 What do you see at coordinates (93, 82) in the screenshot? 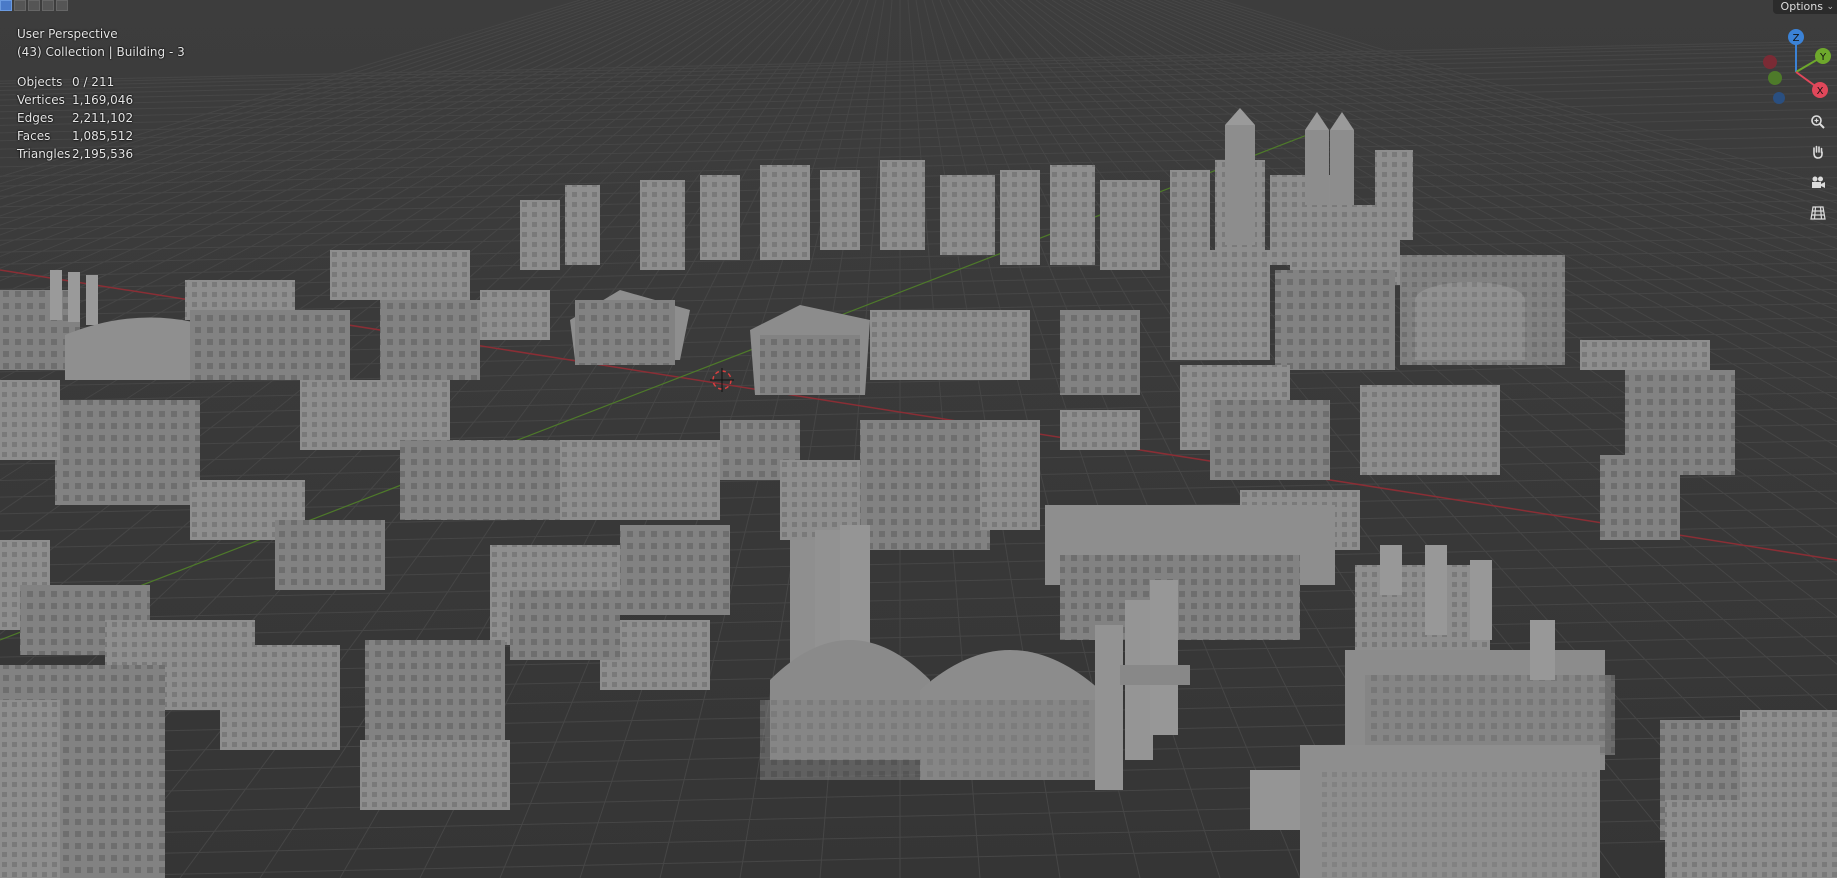
I see `stat-value: 0 / 211` at bounding box center [93, 82].